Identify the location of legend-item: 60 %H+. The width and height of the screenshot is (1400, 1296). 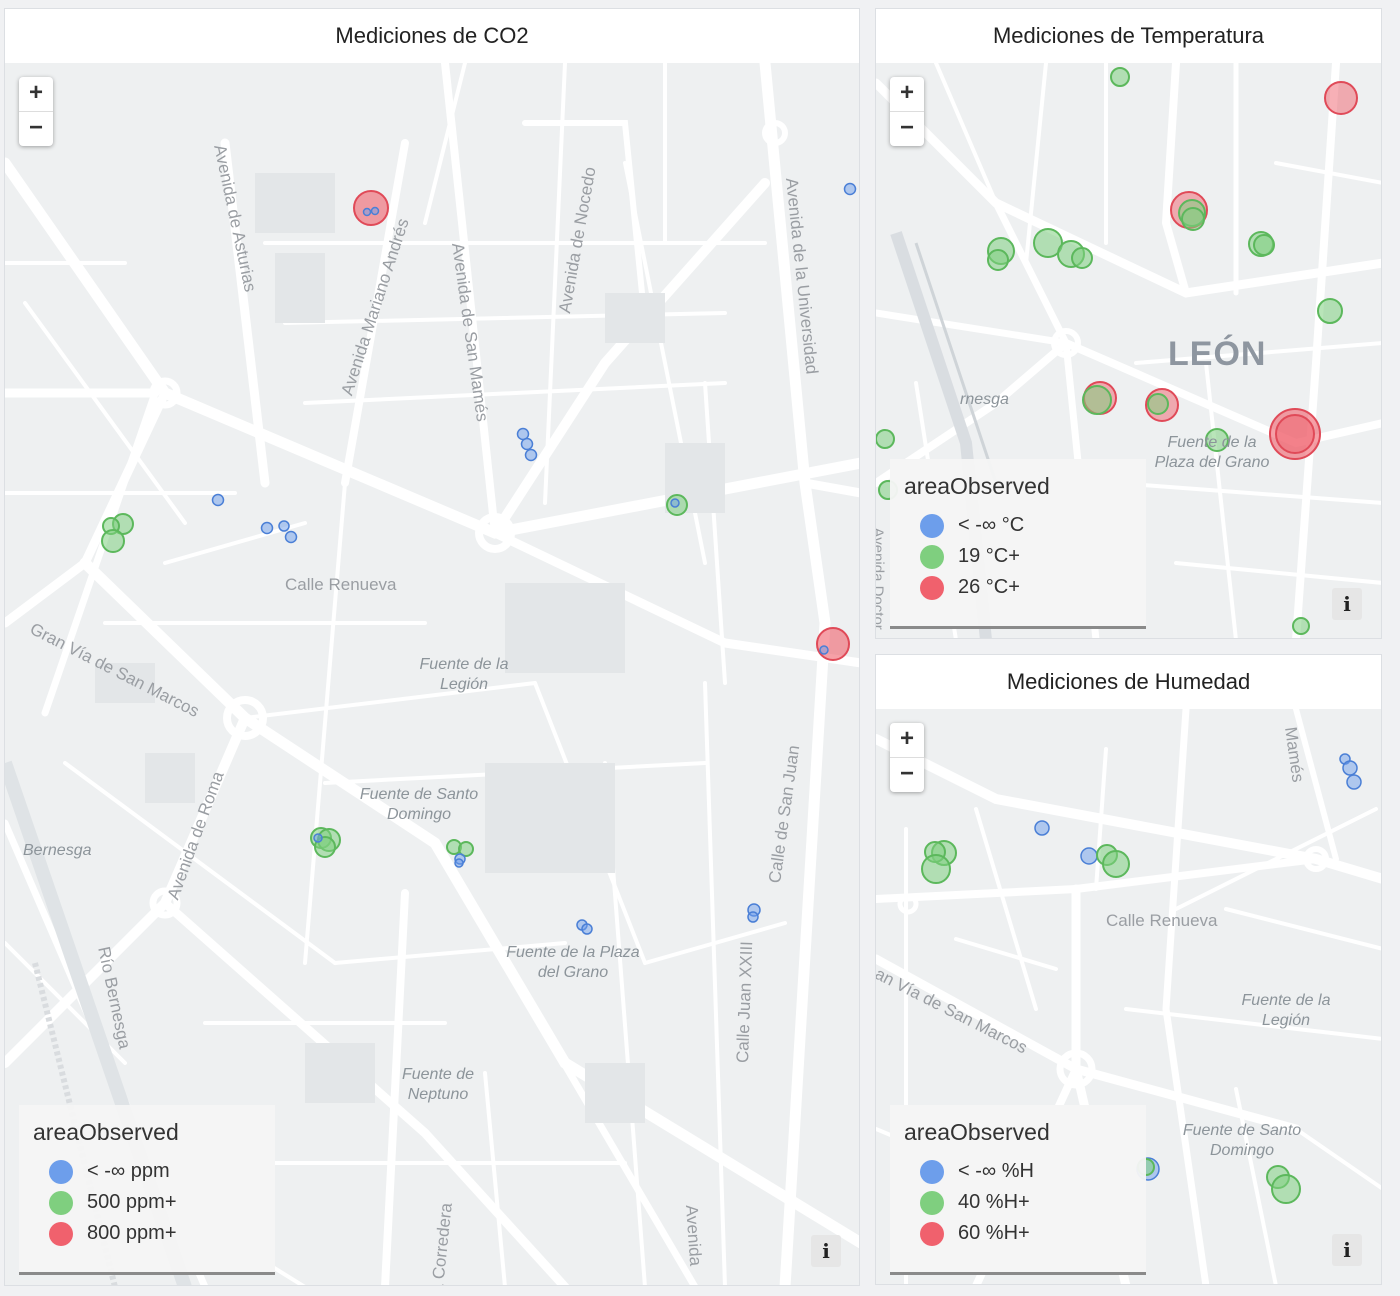
(1018, 1233).